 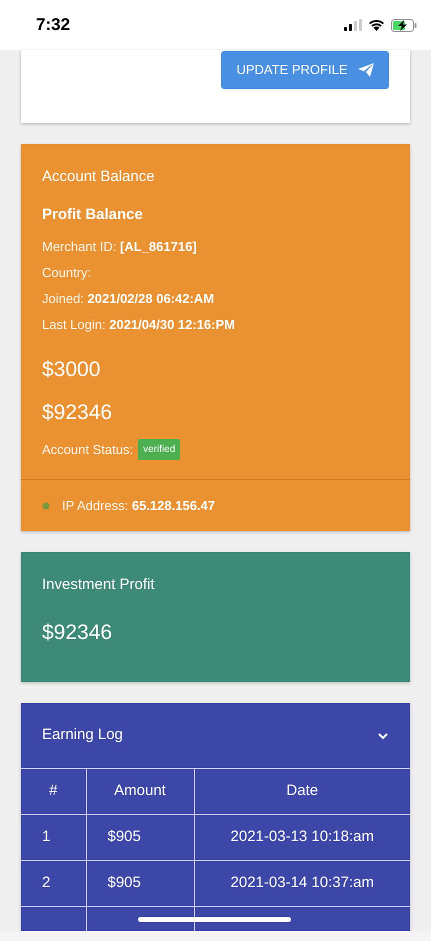 I want to click on status-dot-icon, so click(x=46, y=506).